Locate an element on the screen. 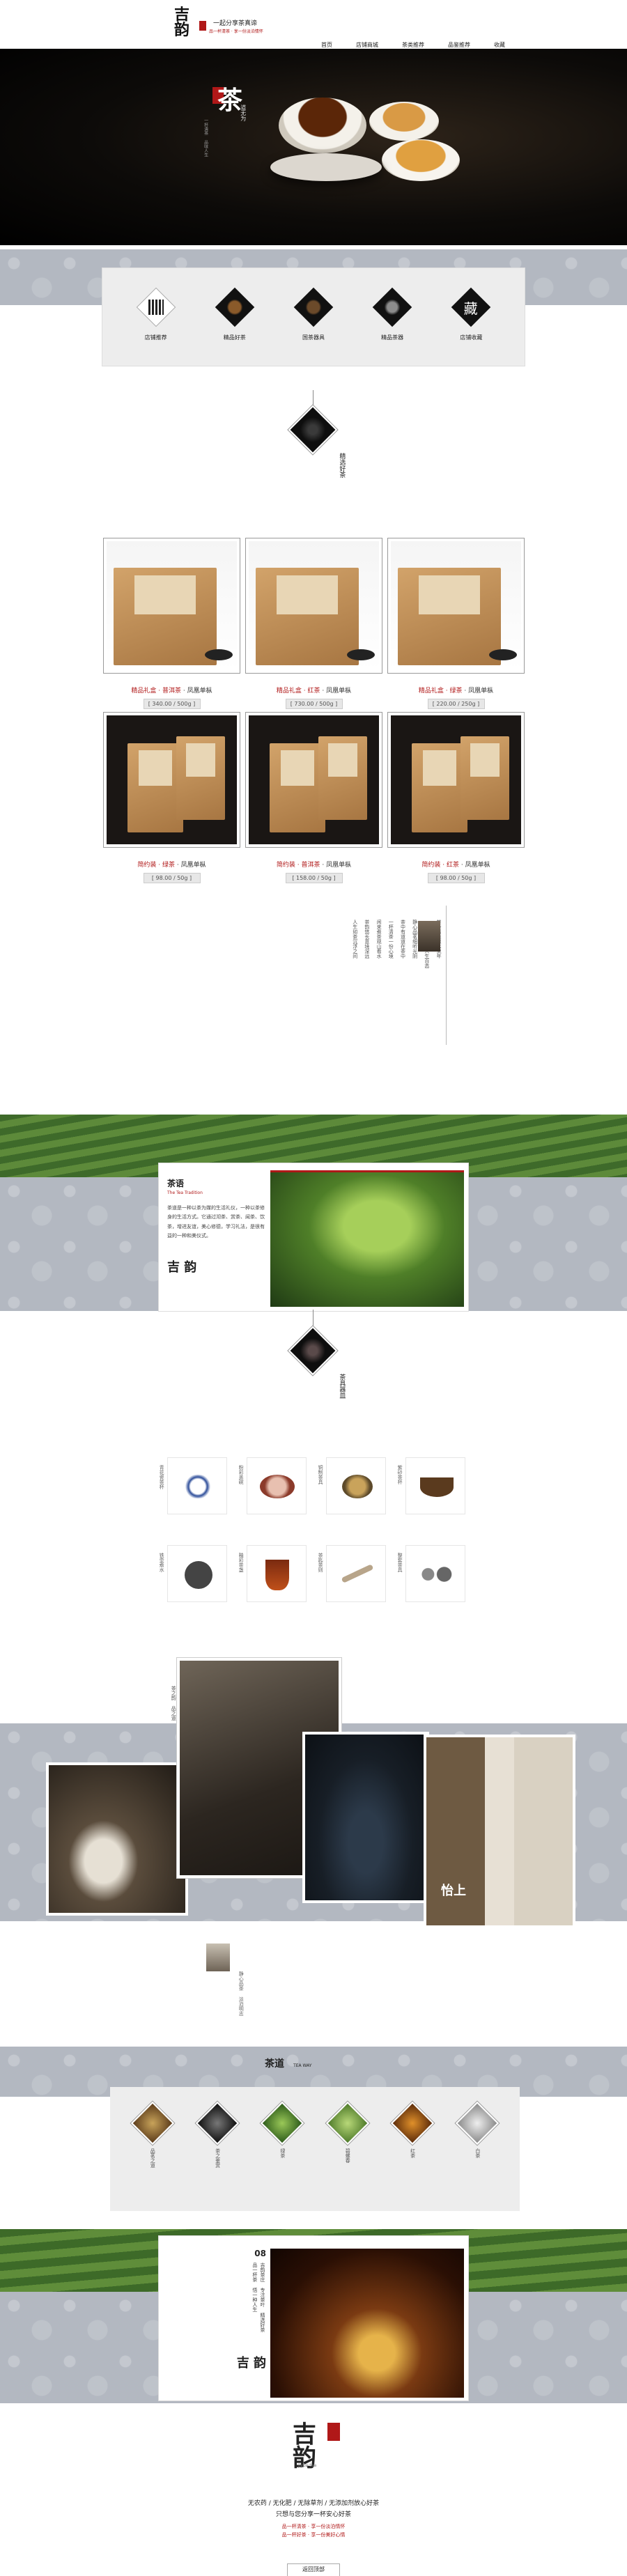 This screenshot has width=627, height=2576. collect-char: 藏 is located at coordinates (471, 308).